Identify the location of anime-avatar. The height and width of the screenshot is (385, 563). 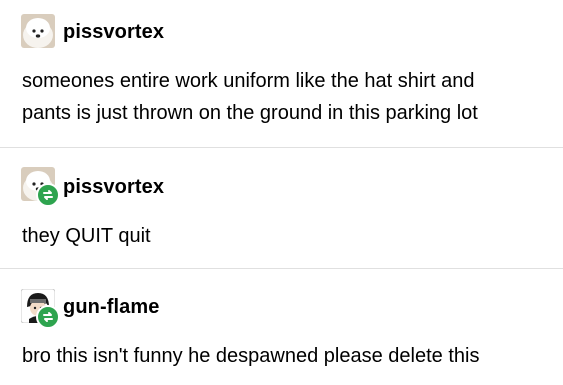
(40, 309).